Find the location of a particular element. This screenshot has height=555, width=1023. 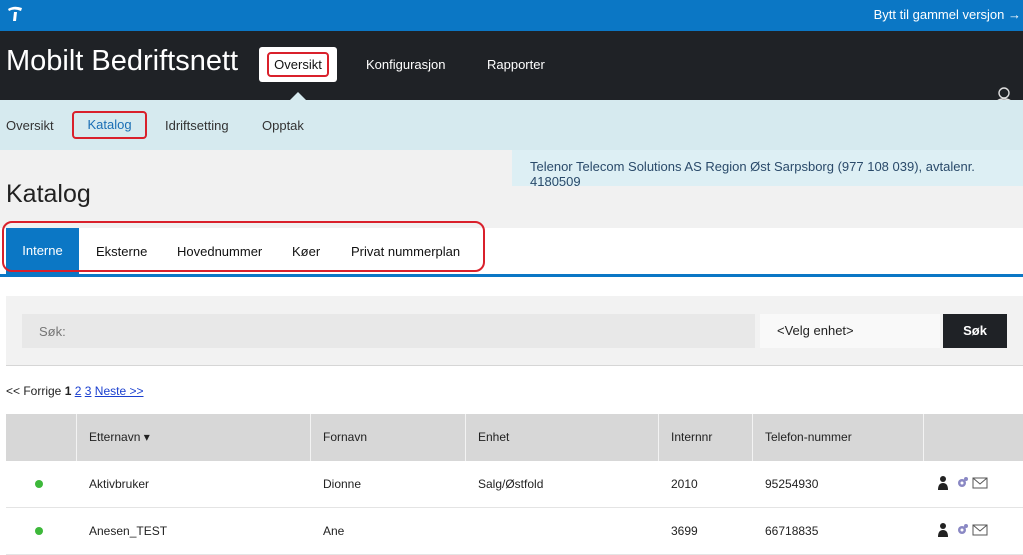

nav-oversikt: Oversikt is located at coordinates (298, 64).